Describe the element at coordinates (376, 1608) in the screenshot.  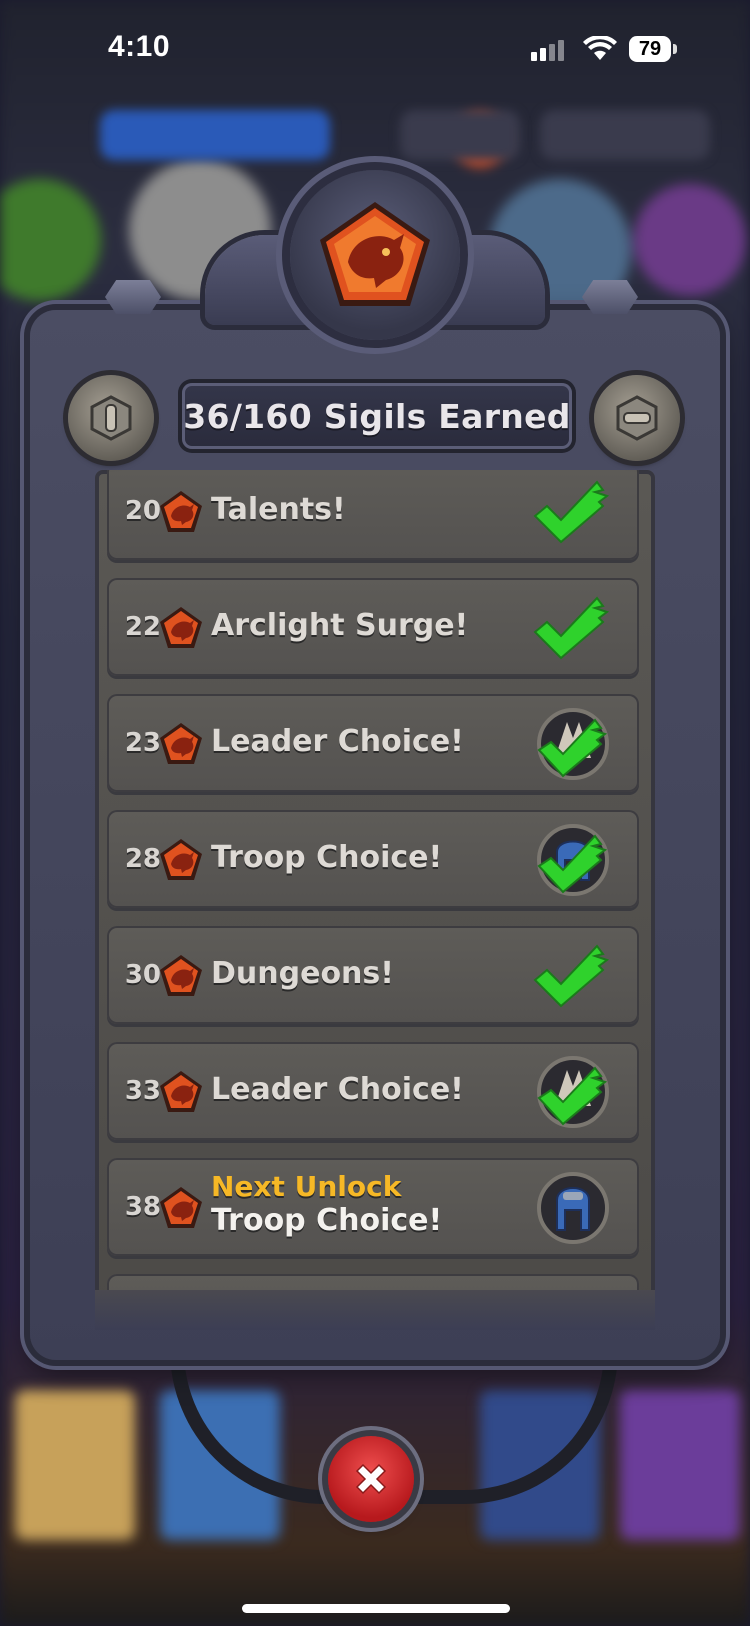
I see `home-indicator` at that location.